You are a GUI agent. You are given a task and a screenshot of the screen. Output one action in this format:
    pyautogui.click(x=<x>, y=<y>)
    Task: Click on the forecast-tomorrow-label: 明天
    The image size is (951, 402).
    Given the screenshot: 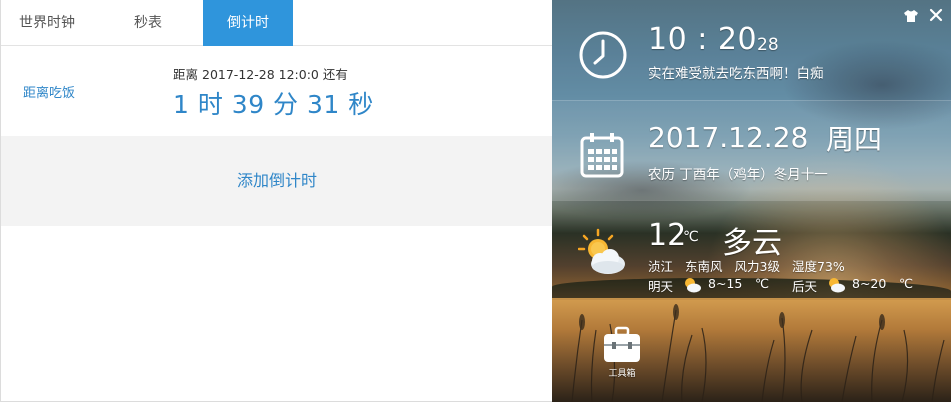 What is the action you would take?
    pyautogui.click(x=661, y=286)
    